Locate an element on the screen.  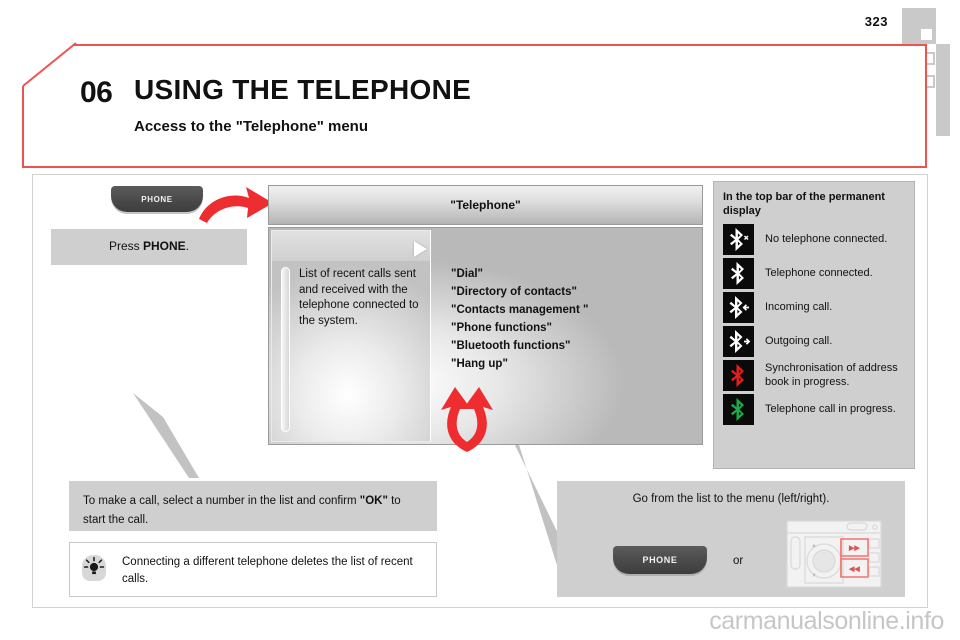
watermark: carmanualsonline.info is located at coordinates (826, 621).